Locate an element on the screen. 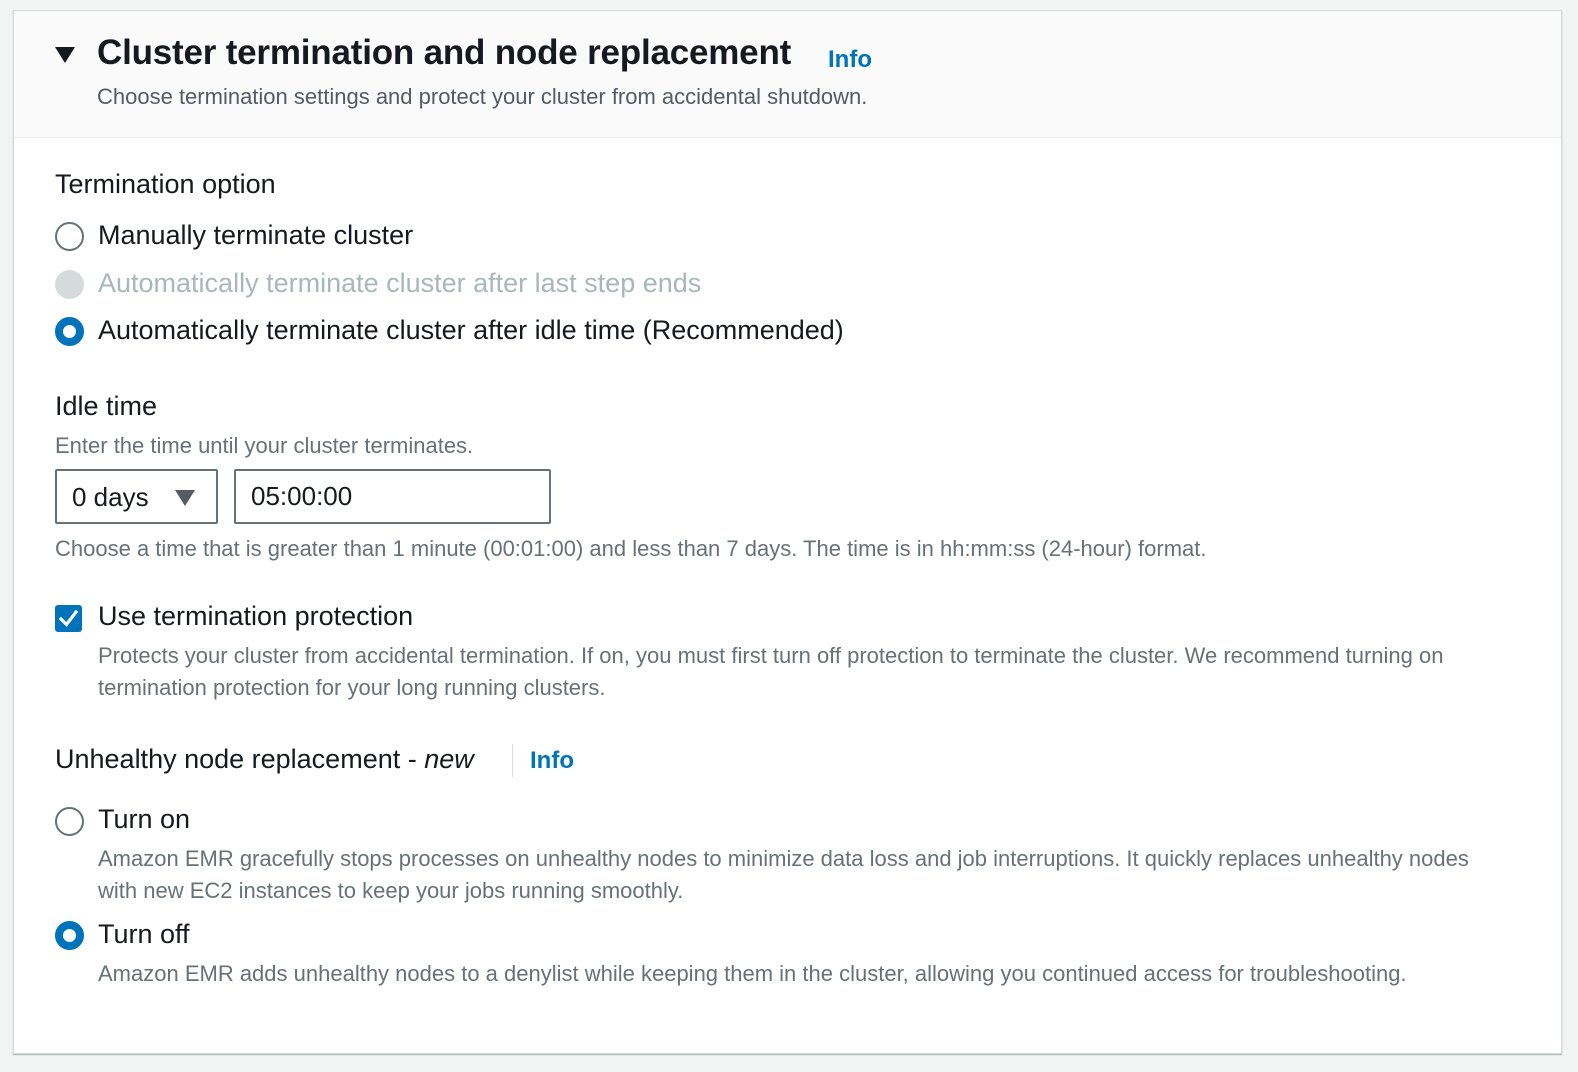  checkmark-icon is located at coordinates (68, 618).